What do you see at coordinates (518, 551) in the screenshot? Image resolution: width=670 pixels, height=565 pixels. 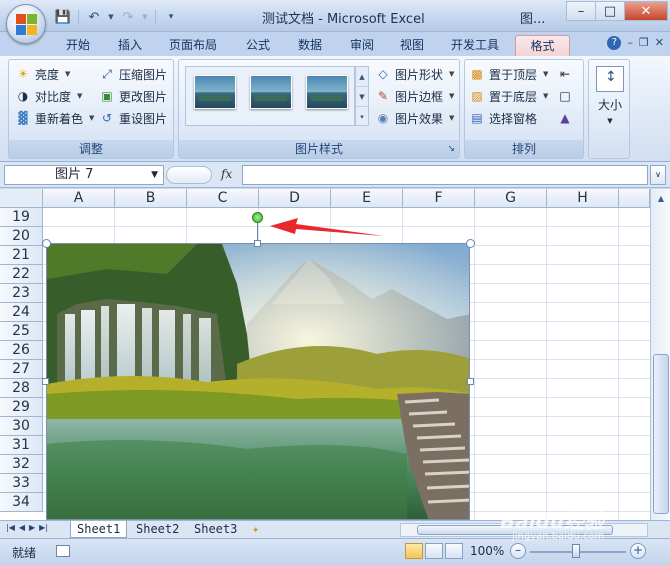 I see `zoom-out-button: –` at bounding box center [518, 551].